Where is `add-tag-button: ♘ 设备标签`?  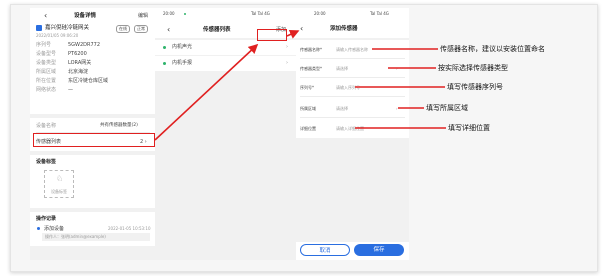 add-tag-button: ♘ 设备标签 is located at coordinates (59, 184).